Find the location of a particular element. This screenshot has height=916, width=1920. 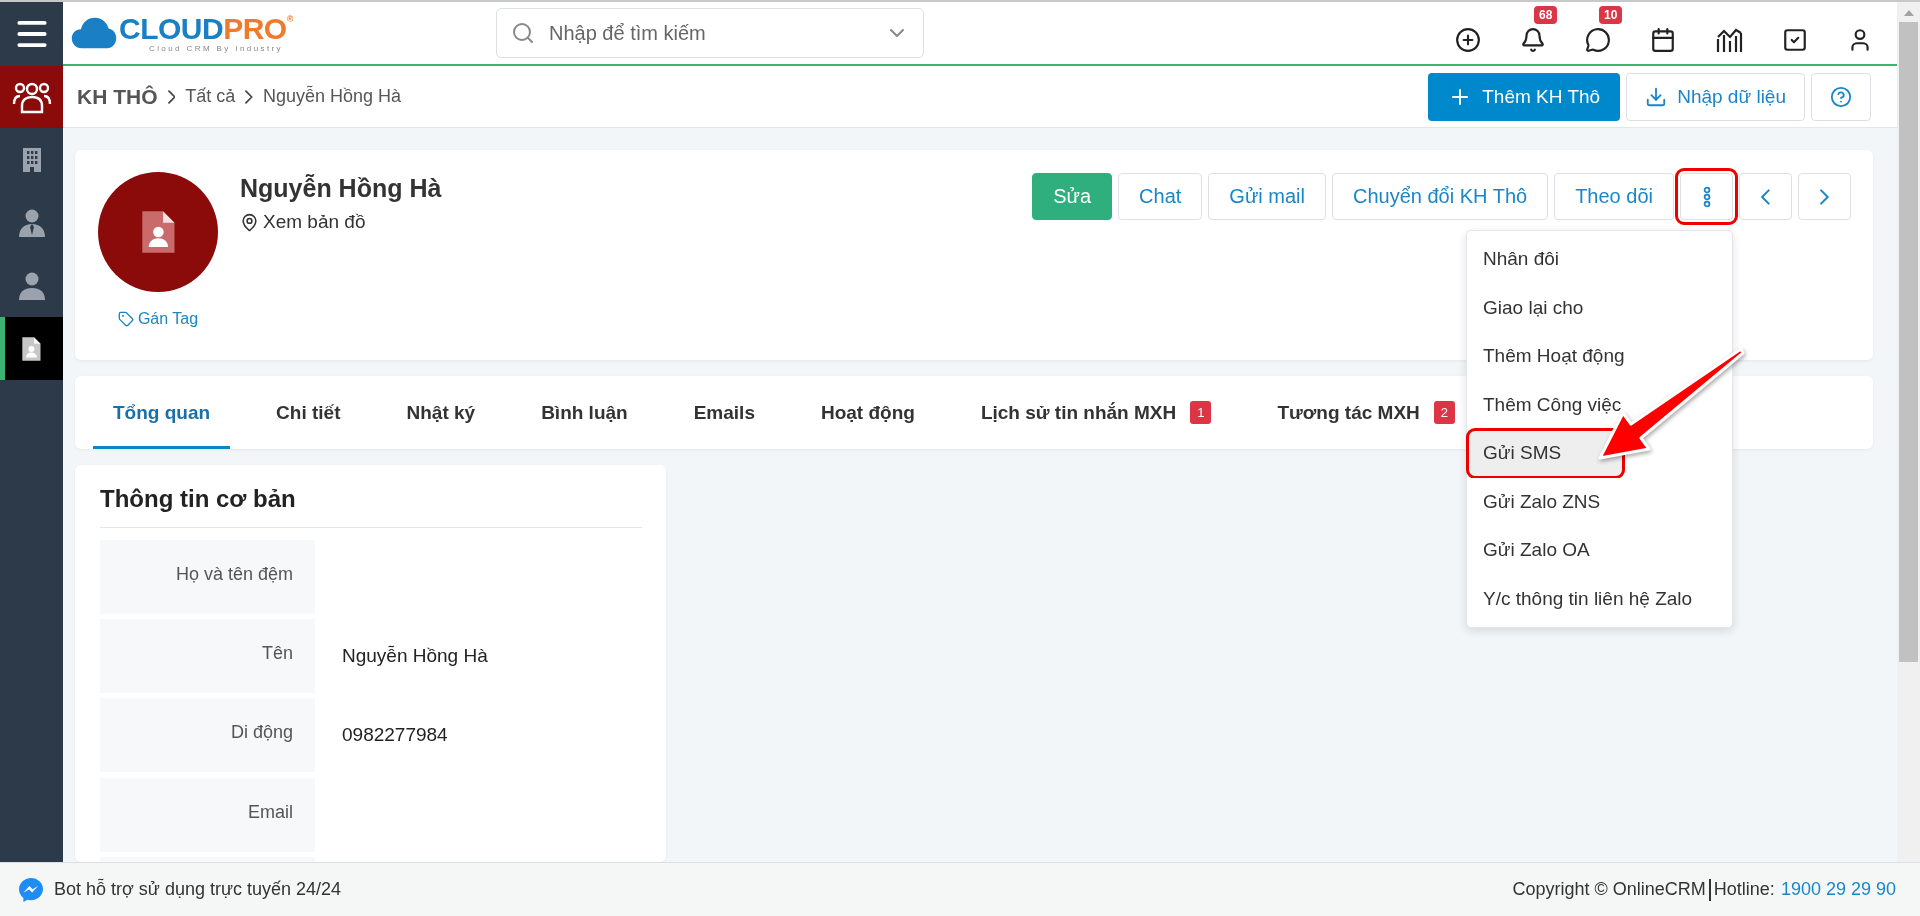

logo-tagline: Cloud CRM By Industry is located at coordinates (216, 48).